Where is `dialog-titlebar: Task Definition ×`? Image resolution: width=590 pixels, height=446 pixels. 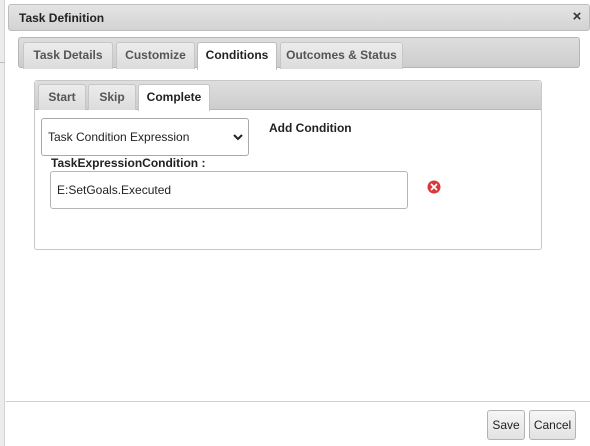 dialog-titlebar: Task Definition × is located at coordinates (299, 17).